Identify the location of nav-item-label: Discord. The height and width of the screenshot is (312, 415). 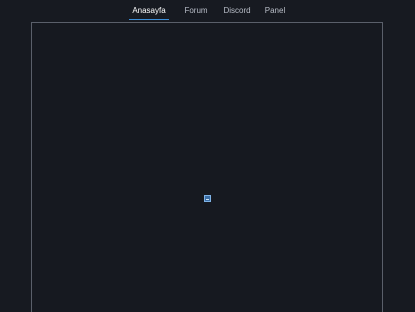
(237, 10).